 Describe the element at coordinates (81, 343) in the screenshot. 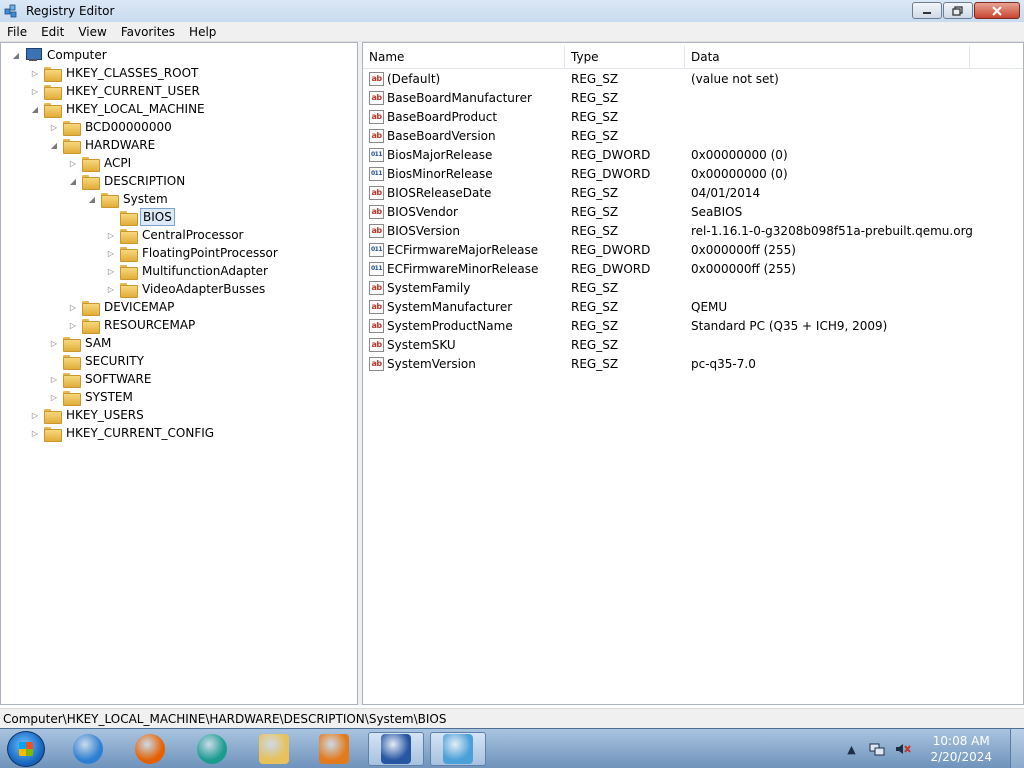

I see `tree-node: ▷ SAM` at that location.